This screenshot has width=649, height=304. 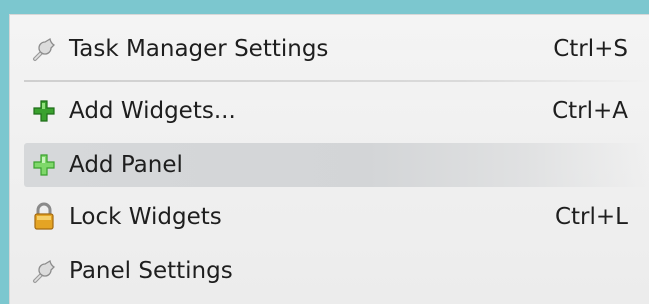 What do you see at coordinates (336, 165) in the screenshot?
I see `menu-item-add-panel: Add Panel` at bounding box center [336, 165].